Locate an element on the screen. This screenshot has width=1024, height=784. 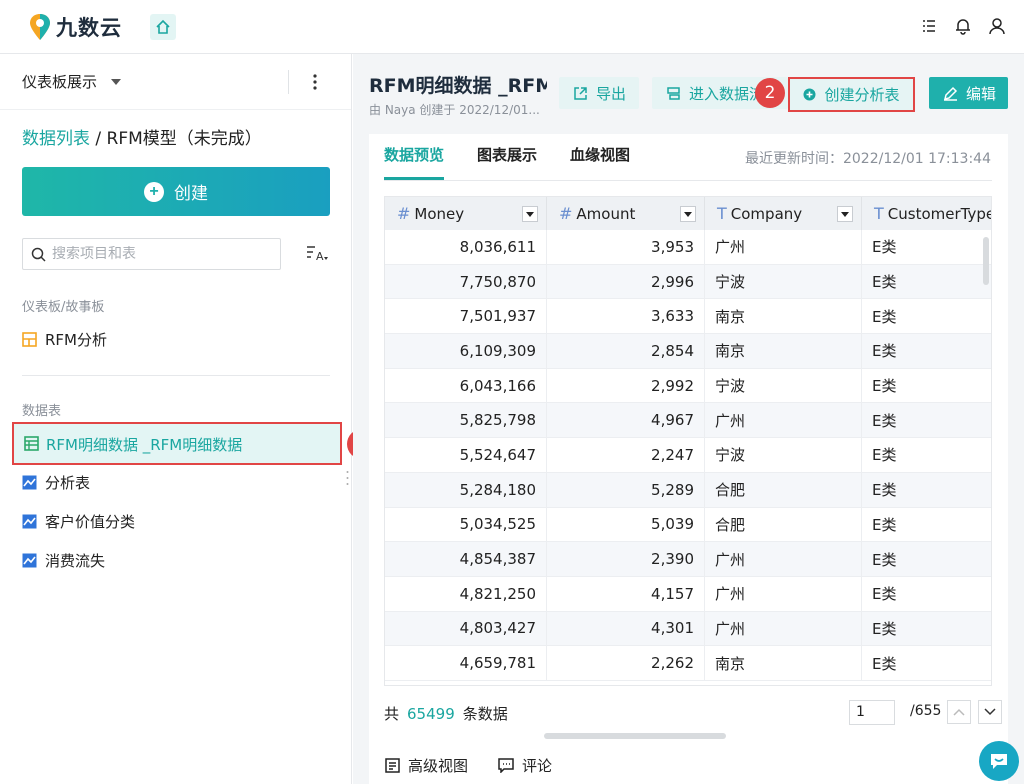
table-cell: 5,524,647 is located at coordinates (466, 455).